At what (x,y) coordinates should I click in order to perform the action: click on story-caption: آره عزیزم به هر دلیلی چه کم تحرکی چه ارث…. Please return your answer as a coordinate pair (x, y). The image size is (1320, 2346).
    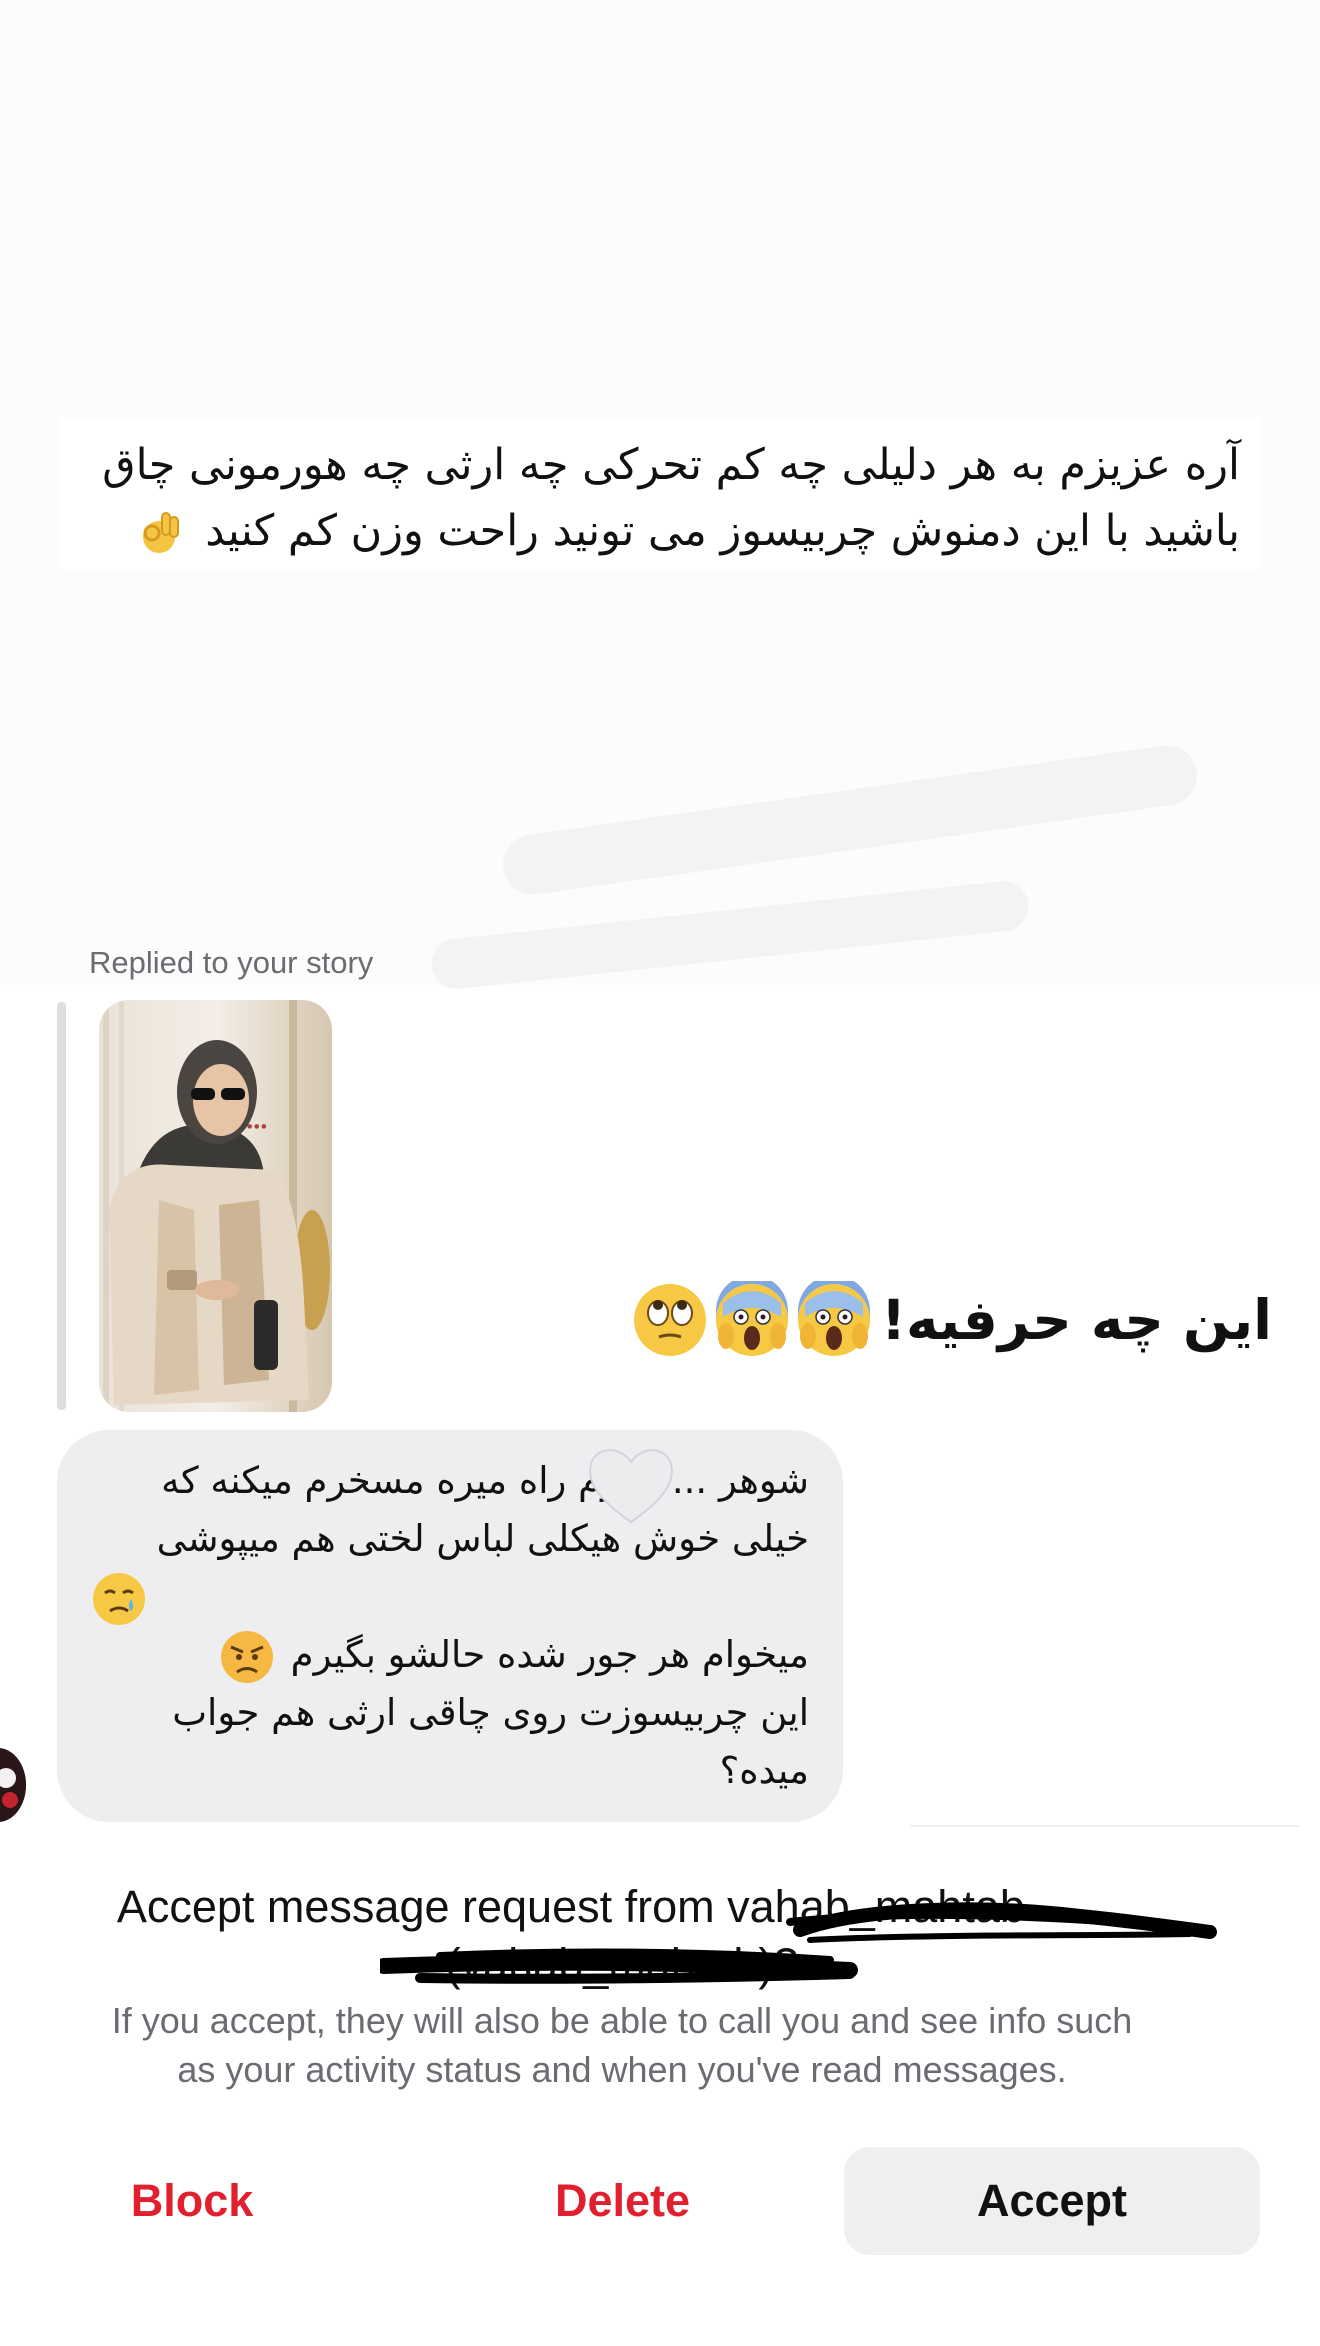
    Looking at the image, I should click on (660, 494).